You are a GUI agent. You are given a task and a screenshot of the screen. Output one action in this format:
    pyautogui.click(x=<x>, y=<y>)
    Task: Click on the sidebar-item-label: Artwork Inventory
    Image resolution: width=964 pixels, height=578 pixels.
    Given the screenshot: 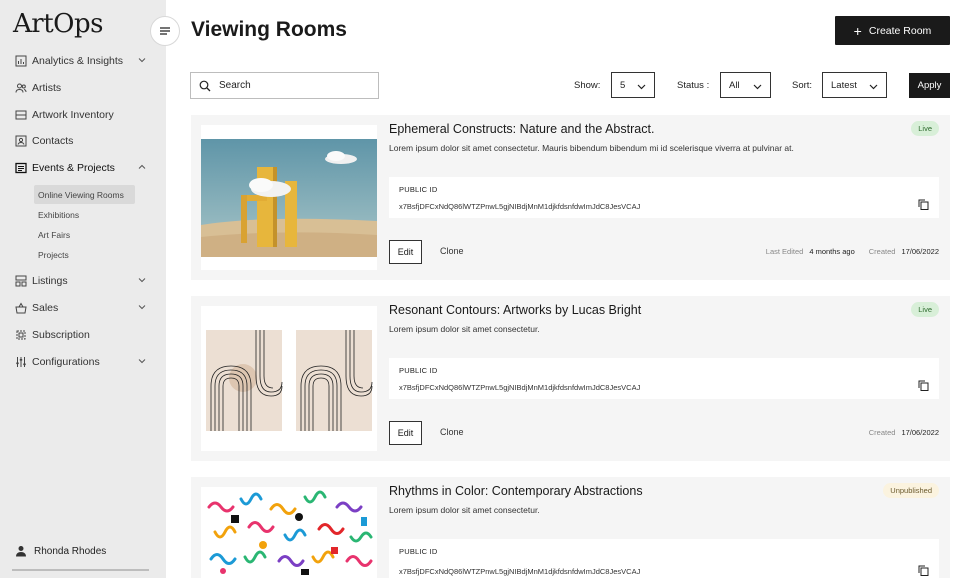 What is the action you would take?
    pyautogui.click(x=73, y=115)
    